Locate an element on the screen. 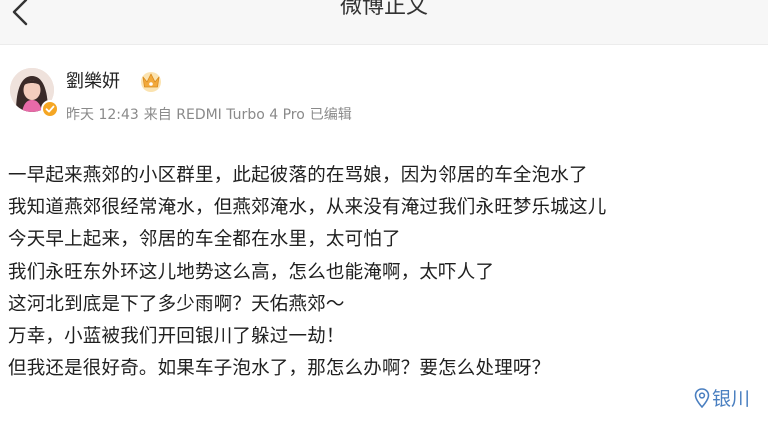 The height and width of the screenshot is (432, 768). location-link: 银川 is located at coordinates (722, 399).